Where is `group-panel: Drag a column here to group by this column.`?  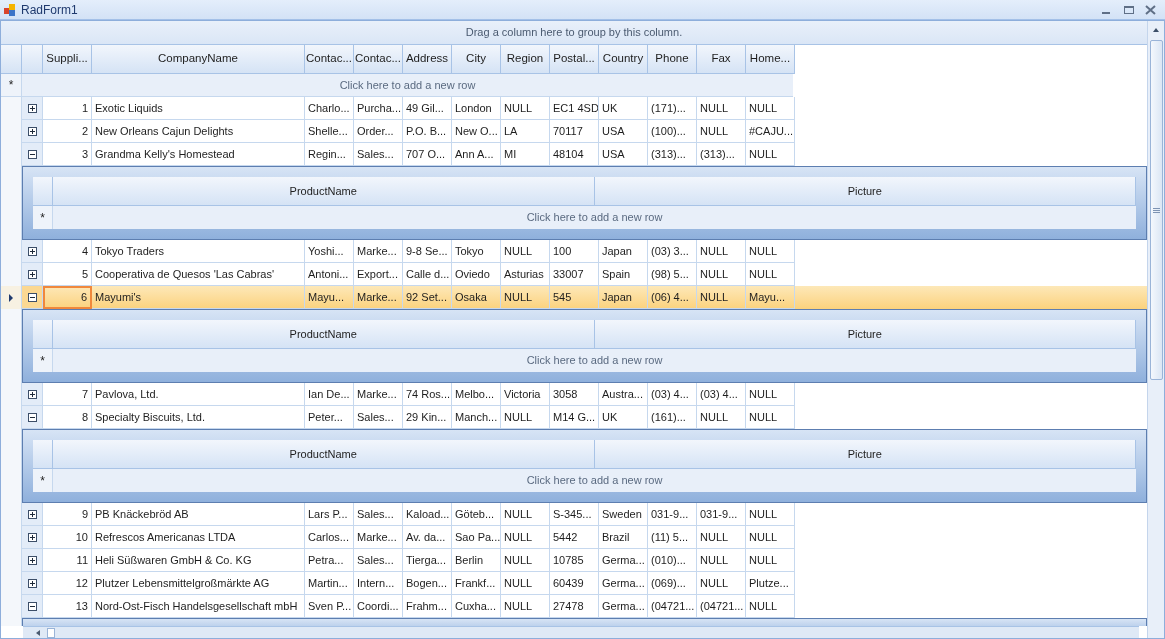 group-panel: Drag a column here to group by this column. is located at coordinates (574, 33).